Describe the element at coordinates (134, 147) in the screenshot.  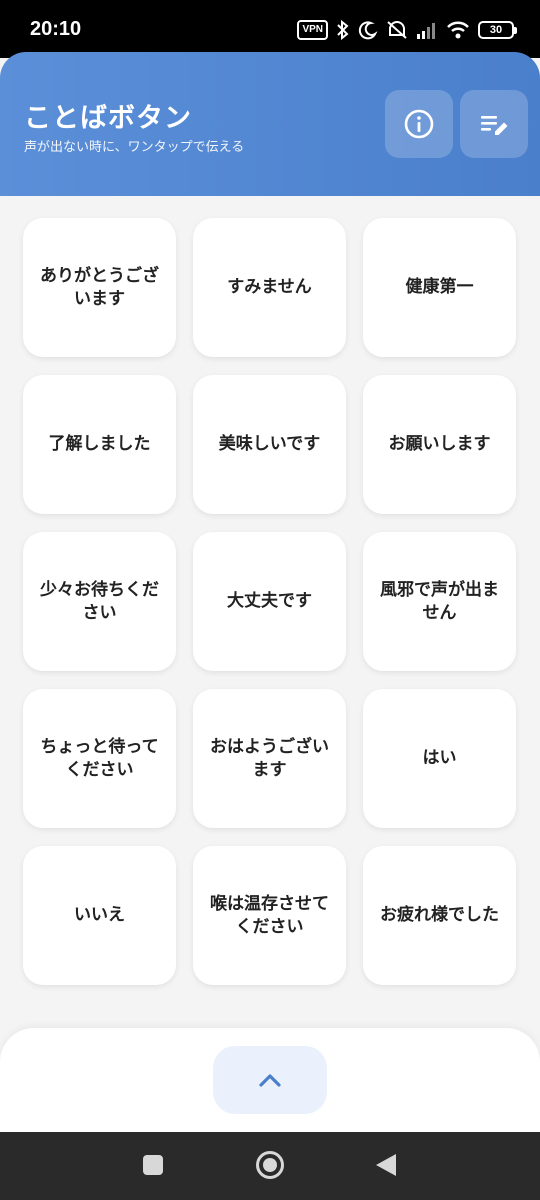
I see `app-subtitle: 声が出ない時に、ワンタップで伝える` at that location.